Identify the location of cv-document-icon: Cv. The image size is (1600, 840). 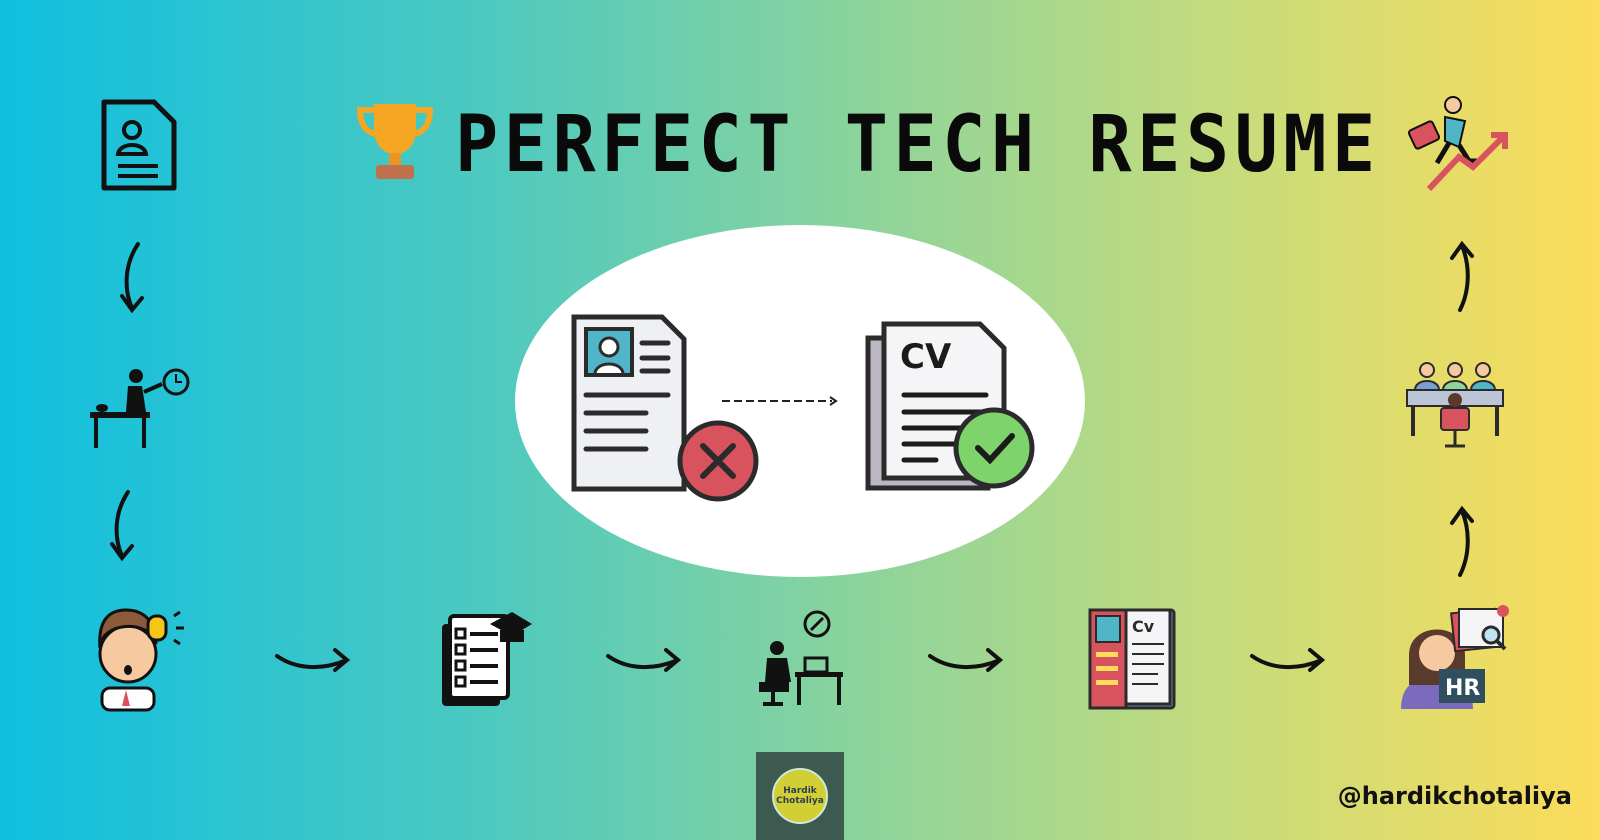
(1132, 659).